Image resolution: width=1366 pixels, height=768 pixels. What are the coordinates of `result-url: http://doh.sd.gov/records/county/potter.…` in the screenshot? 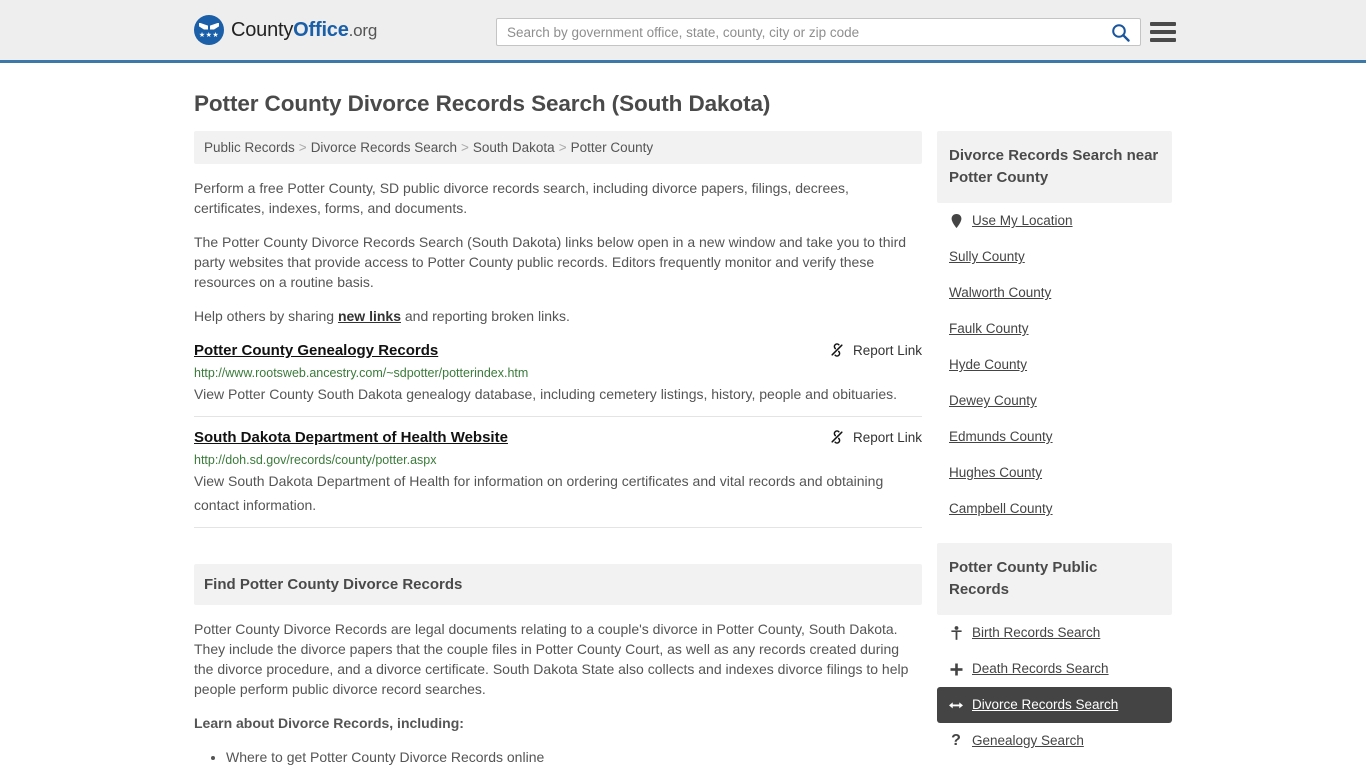 It's located at (558, 460).